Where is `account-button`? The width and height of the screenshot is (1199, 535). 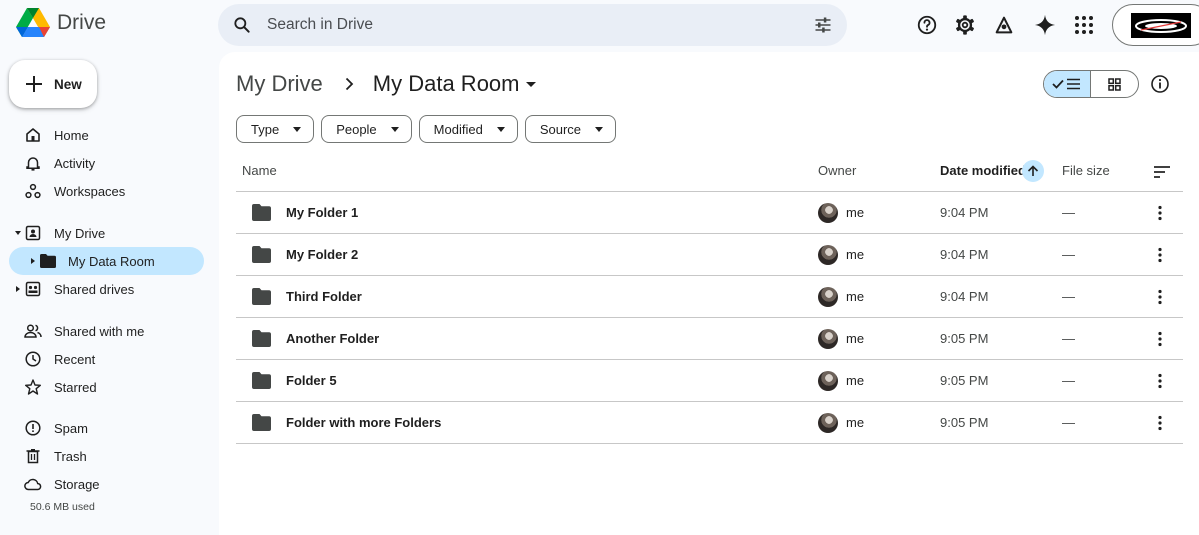
account-button is located at coordinates (1155, 25).